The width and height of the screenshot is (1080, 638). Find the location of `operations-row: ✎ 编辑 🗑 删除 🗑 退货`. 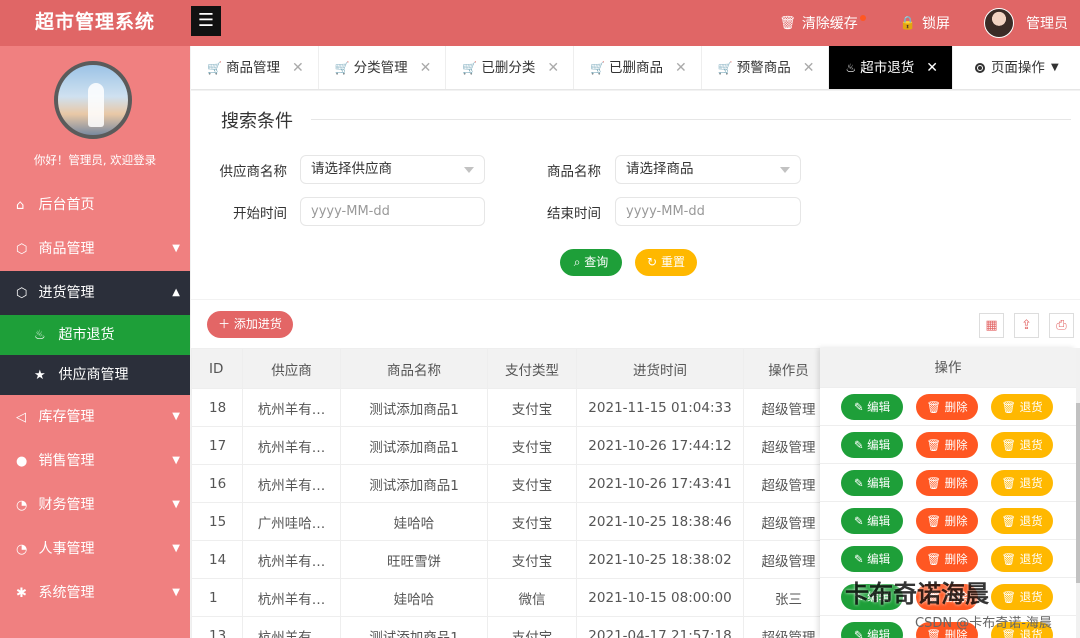

operations-row: ✎ 编辑 🗑 删除 🗑 退货 is located at coordinates (948, 559).